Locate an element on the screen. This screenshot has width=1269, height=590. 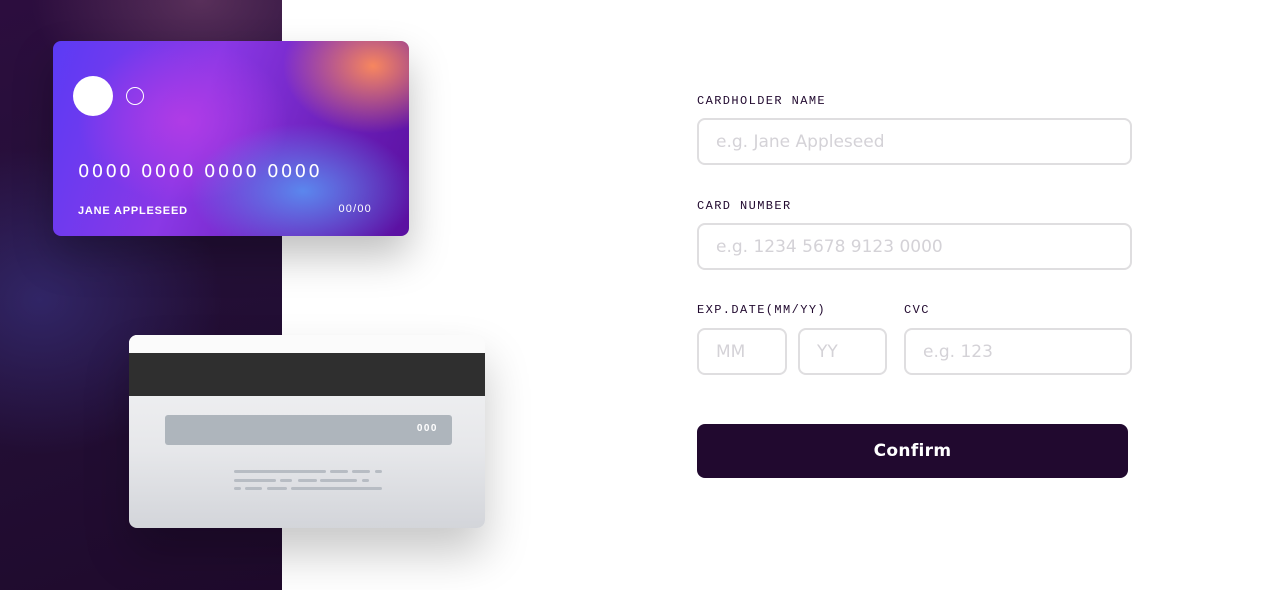
expiry-year-input is located at coordinates (842, 351).